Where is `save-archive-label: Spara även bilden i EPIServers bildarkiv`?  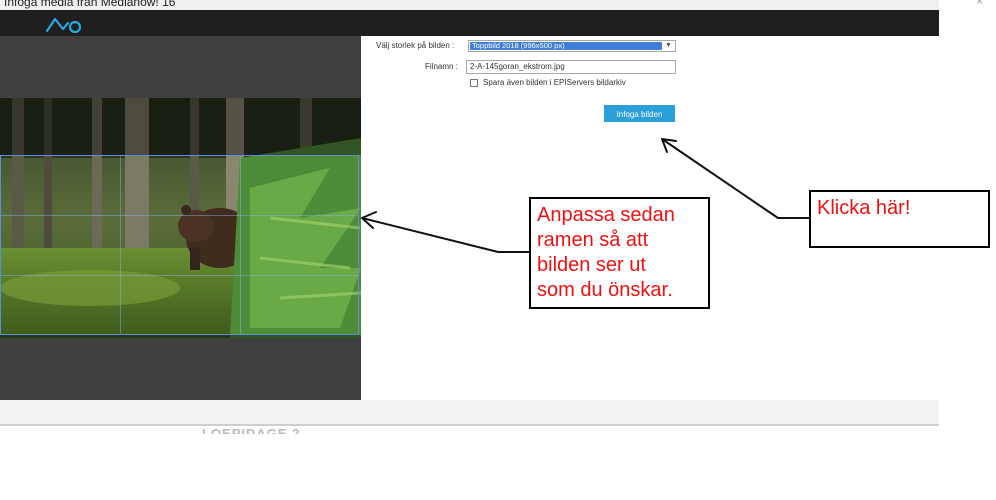
save-archive-label: Spara även bilden i EPIServers bildarkiv is located at coordinates (554, 82).